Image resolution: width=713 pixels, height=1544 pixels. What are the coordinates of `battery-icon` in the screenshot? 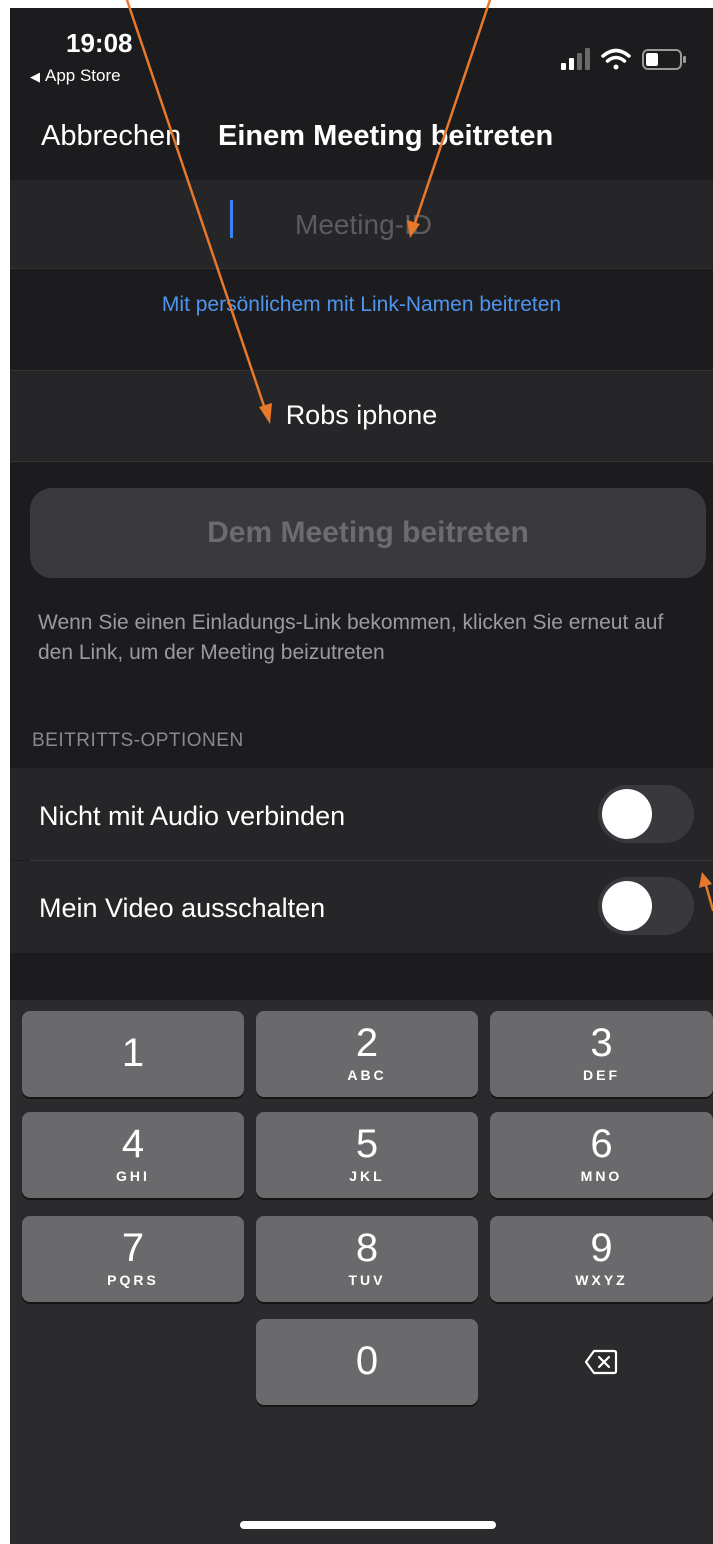 It's located at (664, 59).